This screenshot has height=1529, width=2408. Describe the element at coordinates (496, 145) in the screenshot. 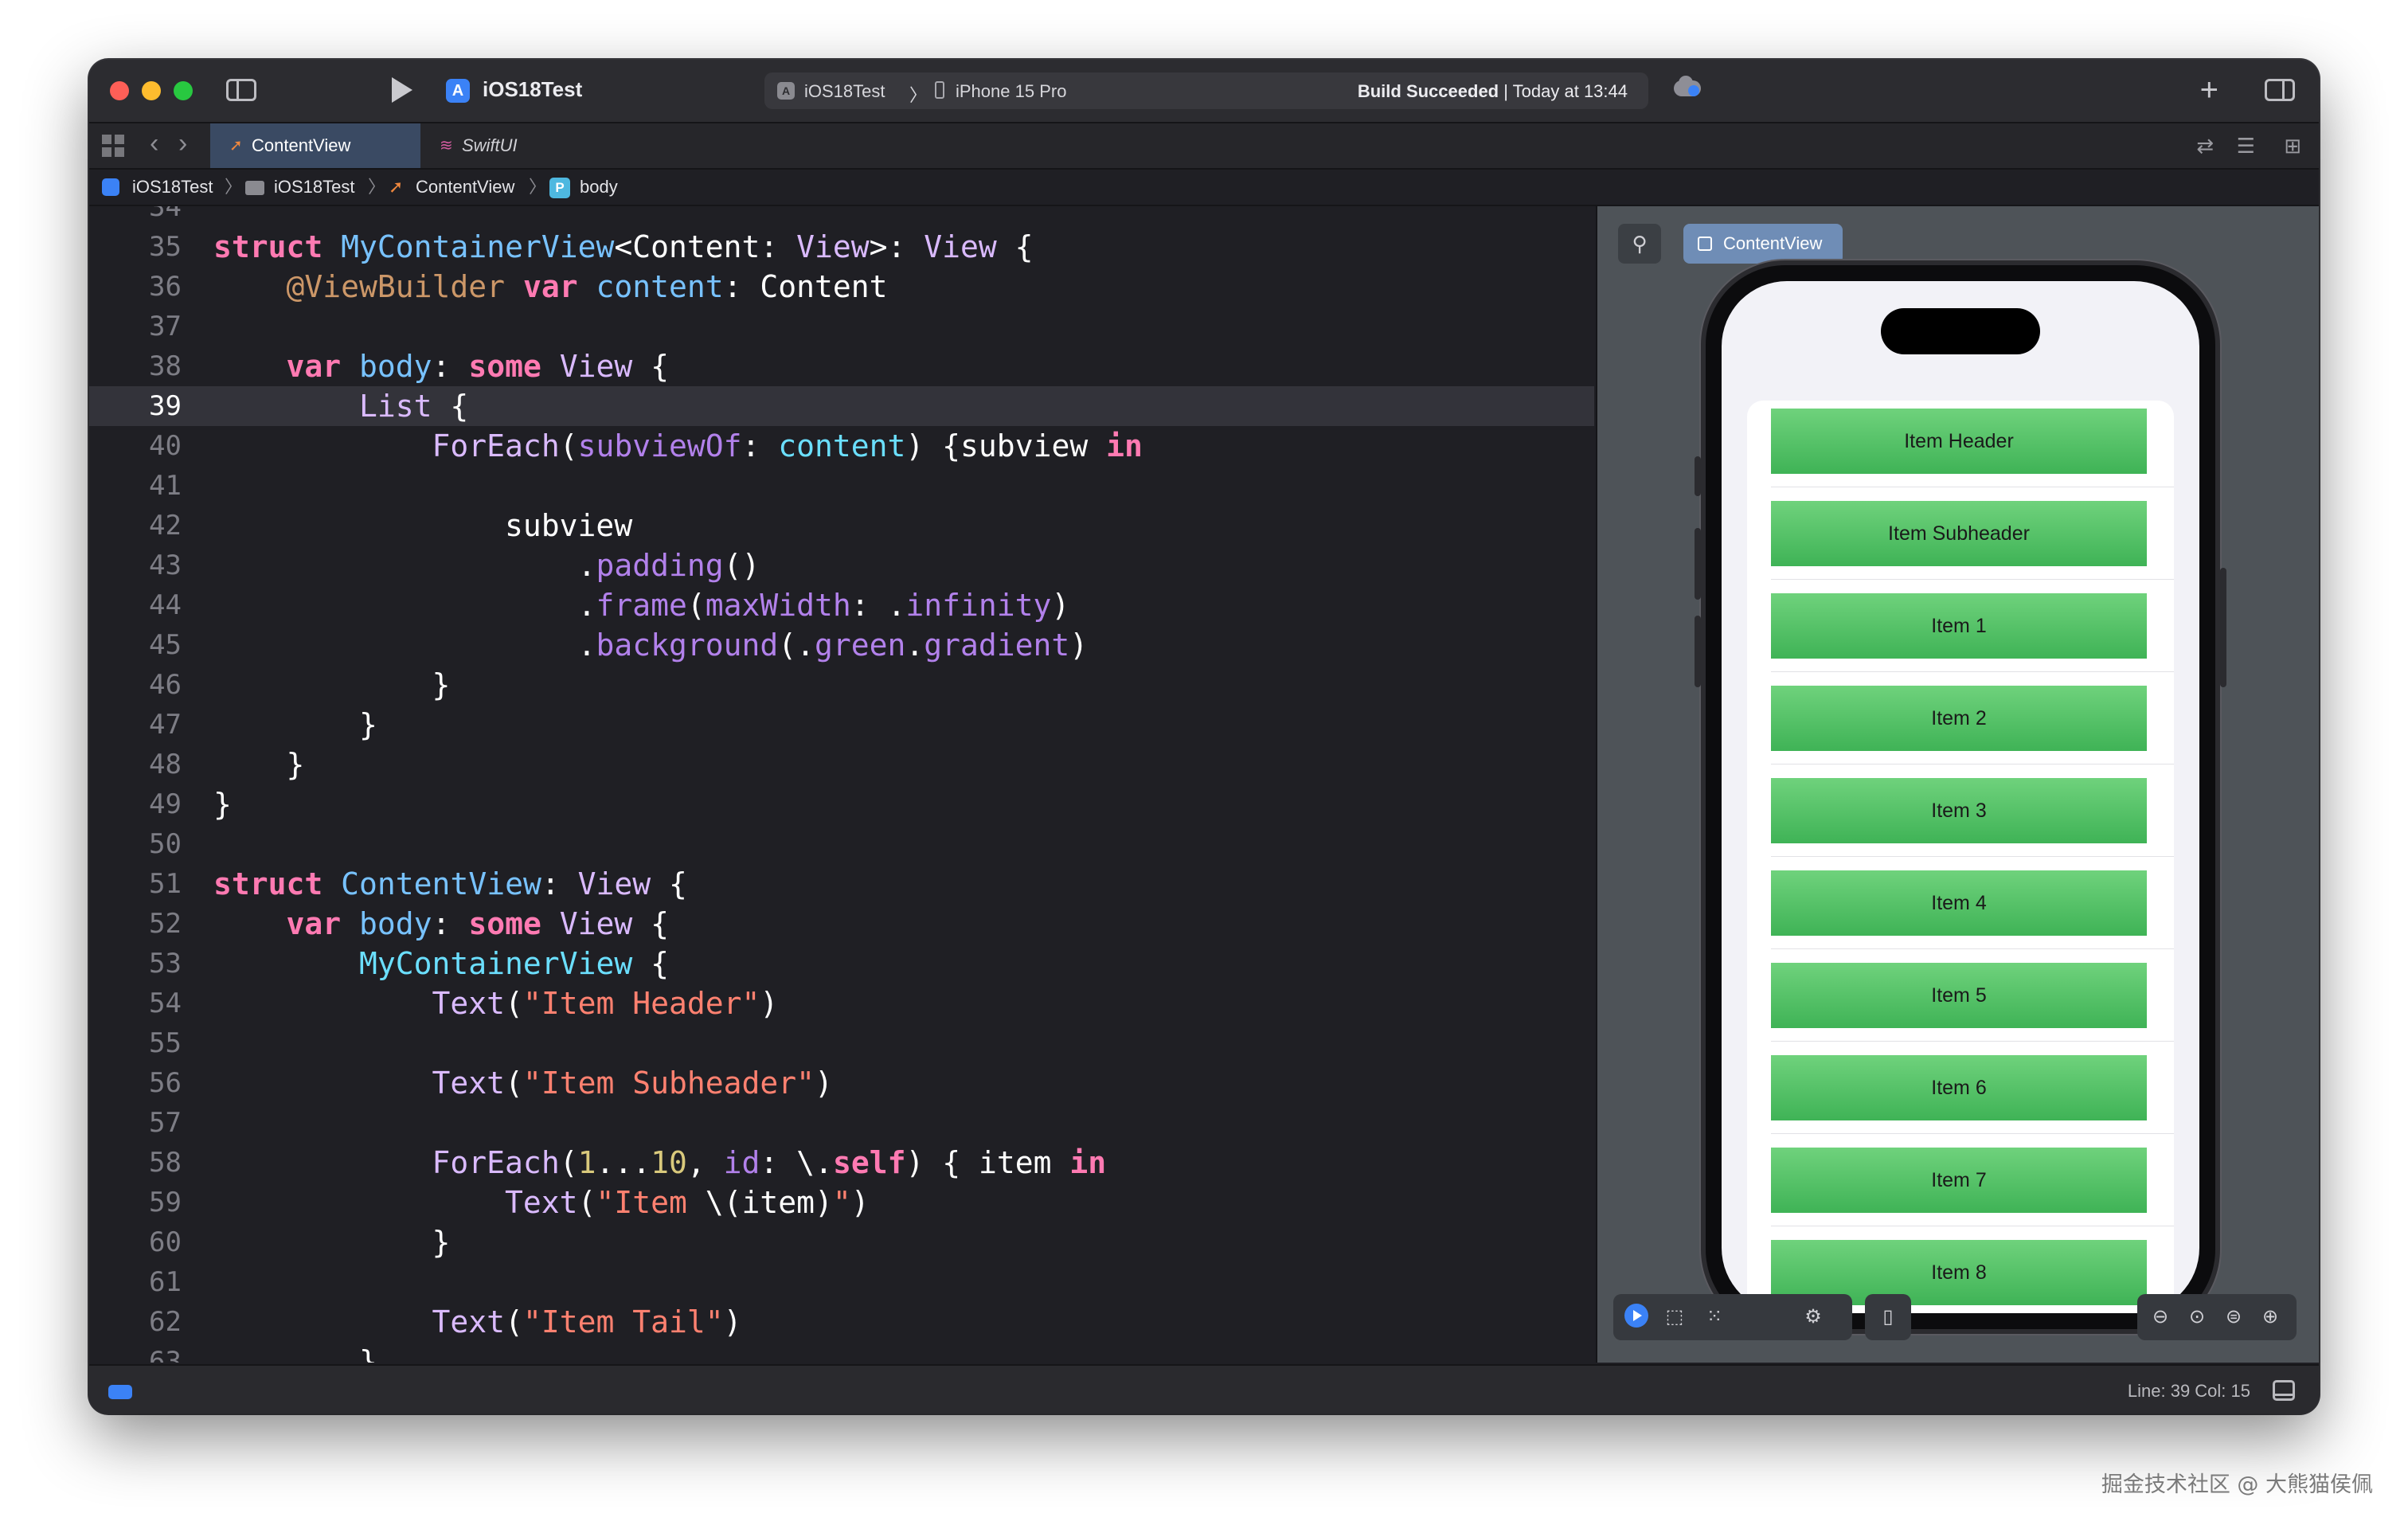

I see `tab-swiftui: ≋ SwiftUI` at that location.